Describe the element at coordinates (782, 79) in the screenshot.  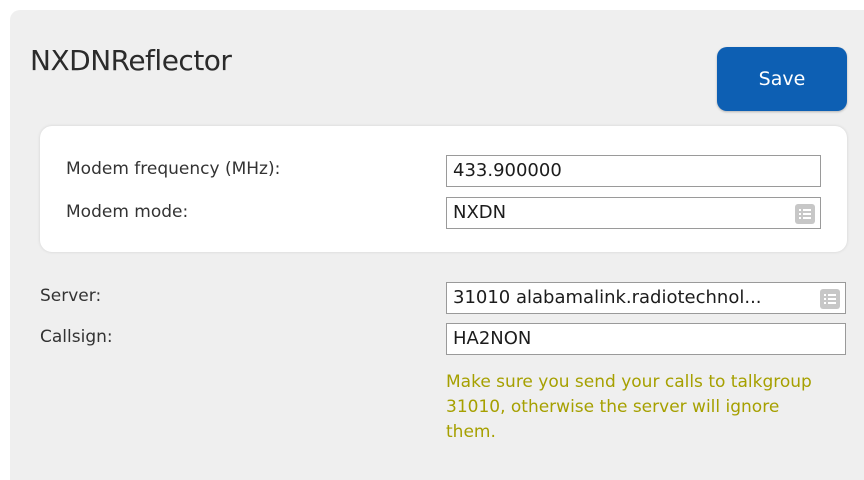
I see `save-button: Save` at that location.